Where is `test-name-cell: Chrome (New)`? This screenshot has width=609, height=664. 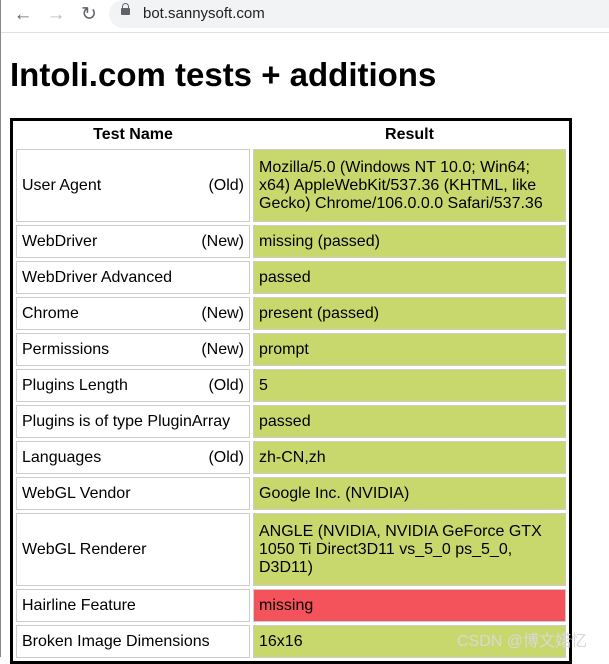
test-name-cell: Chrome (New) is located at coordinates (133, 313).